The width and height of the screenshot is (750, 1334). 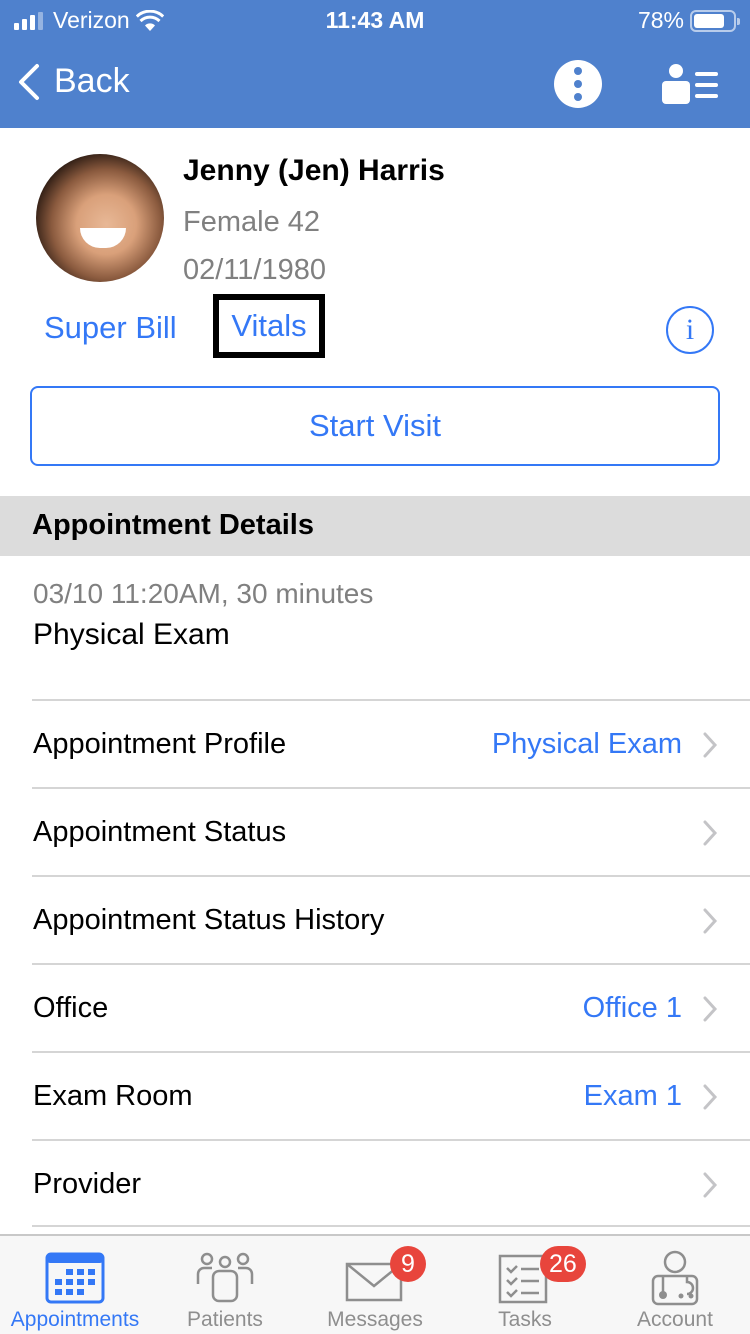 What do you see at coordinates (632, 1008) in the screenshot?
I see `row-value: Office 1` at bounding box center [632, 1008].